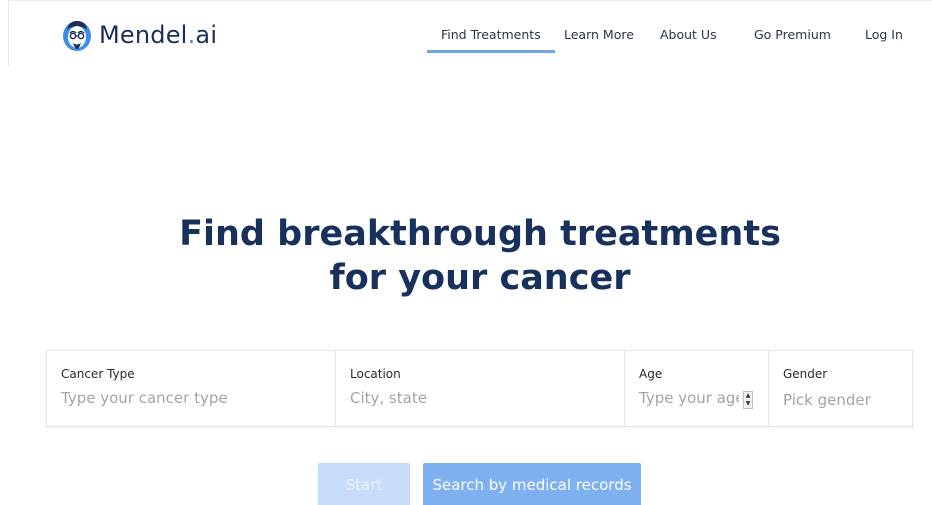 This screenshot has height=505, width=932. Describe the element at coordinates (688, 34) in the screenshot. I see `nav-about-us: About Us` at that location.